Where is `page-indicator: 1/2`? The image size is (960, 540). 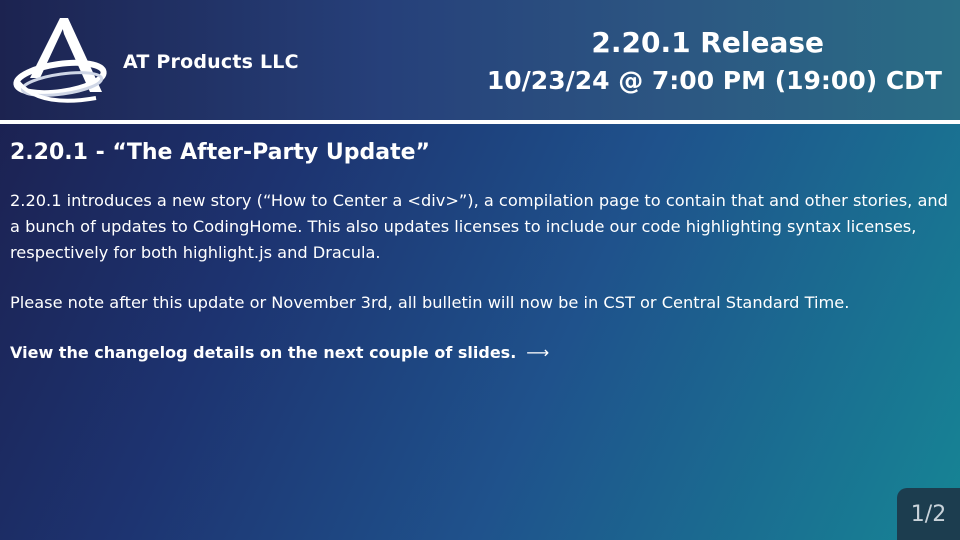 page-indicator: 1/2 is located at coordinates (928, 514).